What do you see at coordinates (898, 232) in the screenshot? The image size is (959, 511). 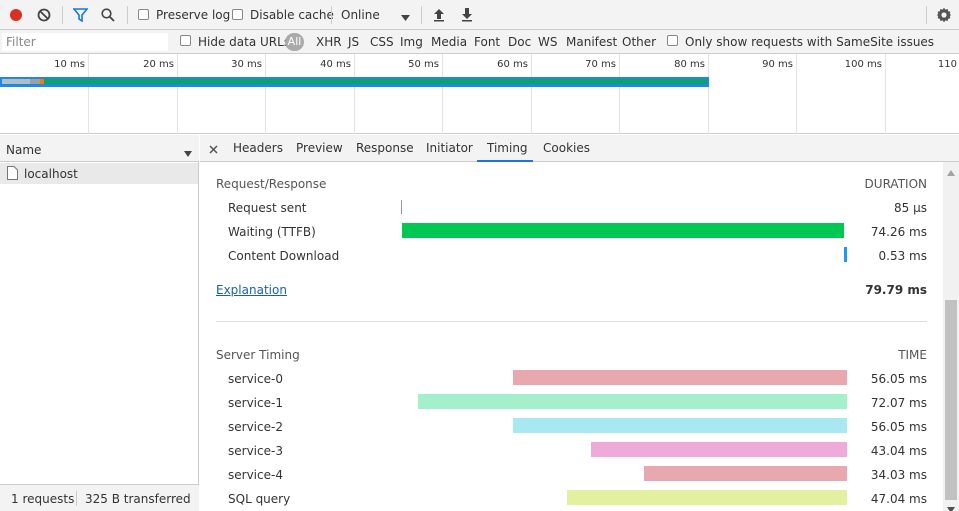 I see `timing-row-value: 74.26 ms` at bounding box center [898, 232].